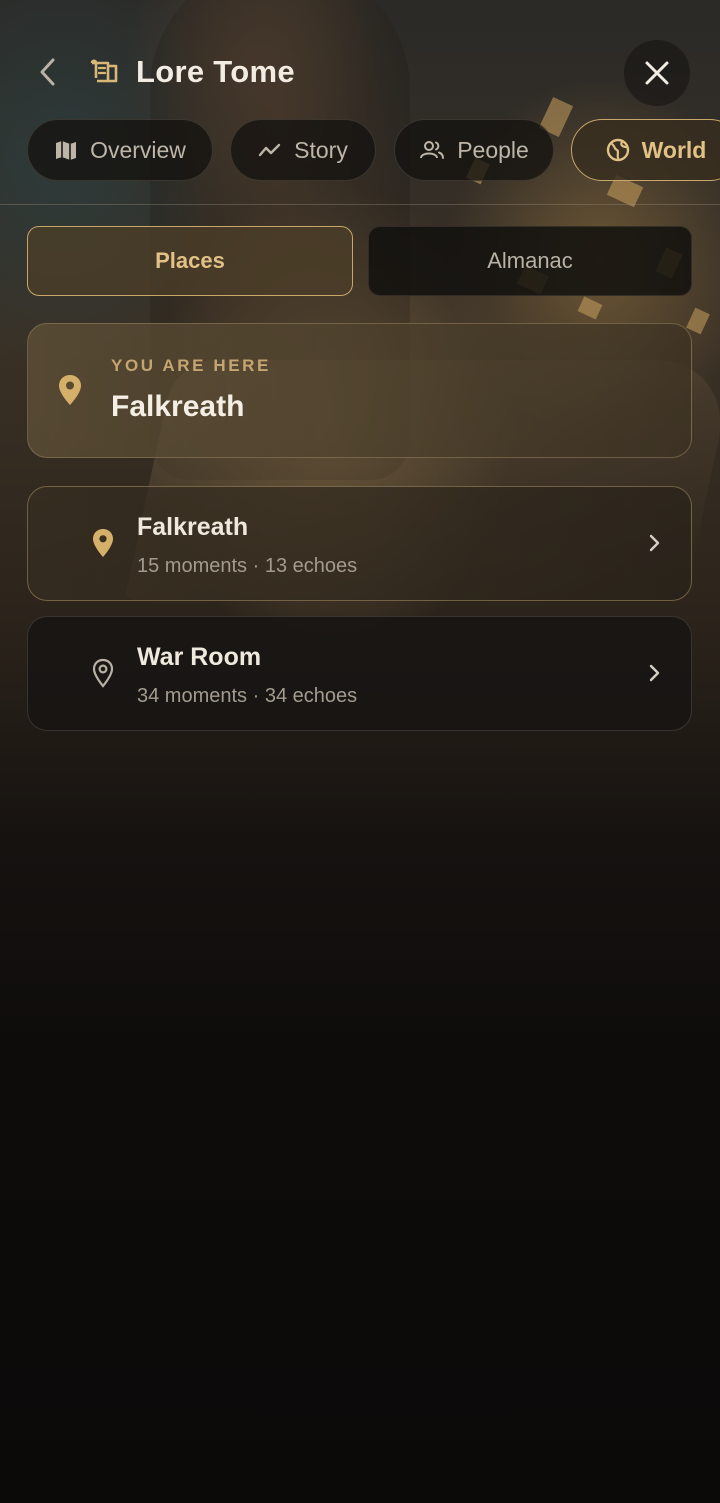 The width and height of the screenshot is (720, 1503). What do you see at coordinates (104, 71) in the screenshot?
I see `tome-icon` at bounding box center [104, 71].